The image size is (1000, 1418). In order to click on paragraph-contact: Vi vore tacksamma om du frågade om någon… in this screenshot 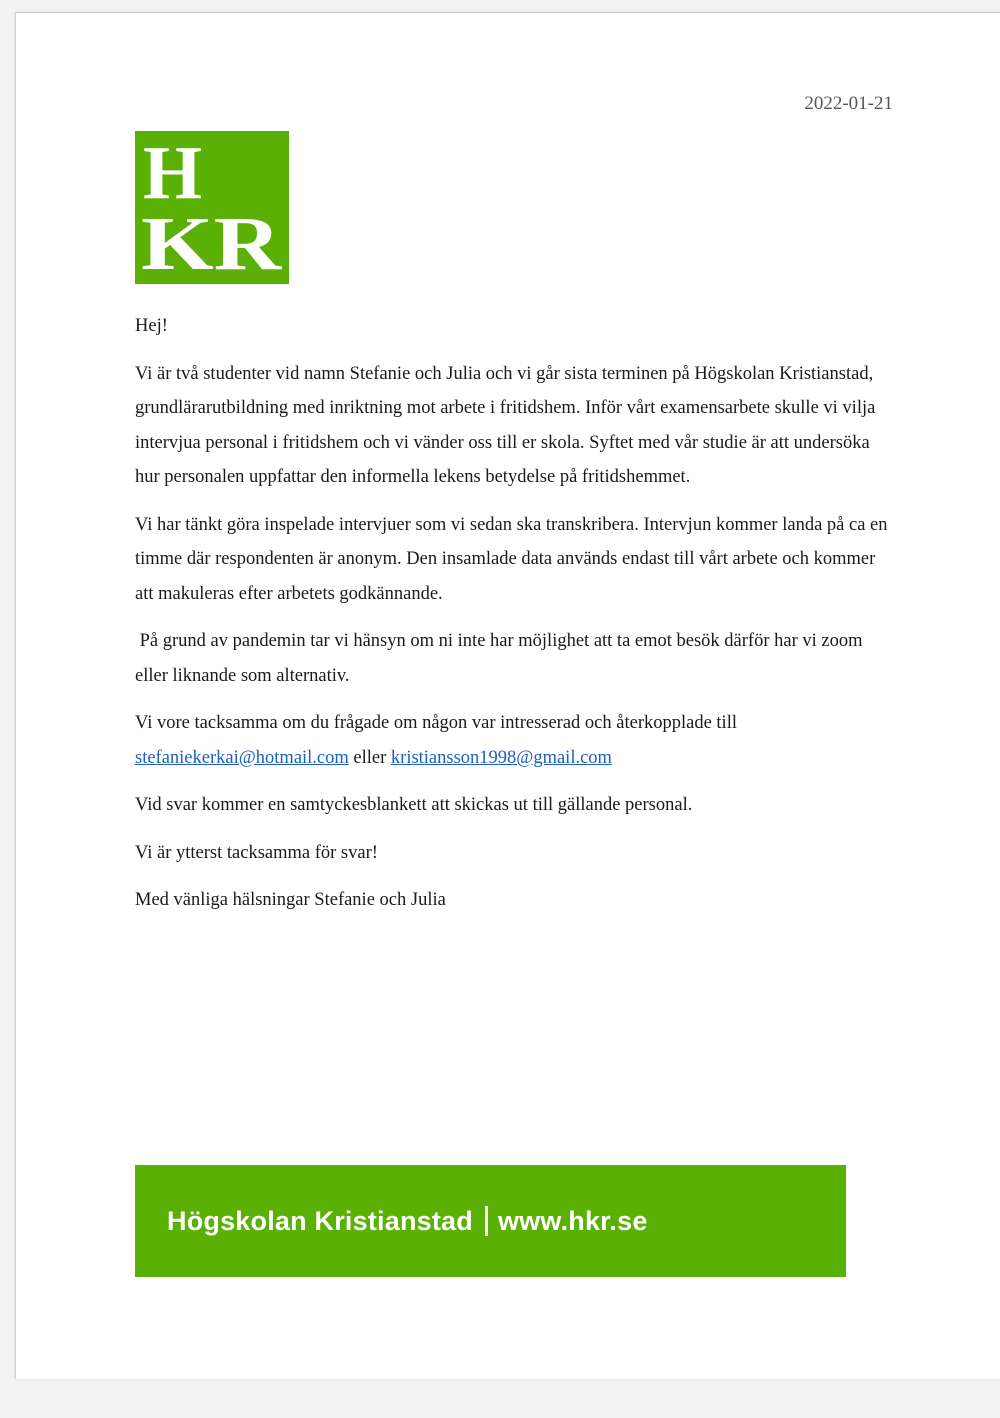, I will do `click(515, 740)`.